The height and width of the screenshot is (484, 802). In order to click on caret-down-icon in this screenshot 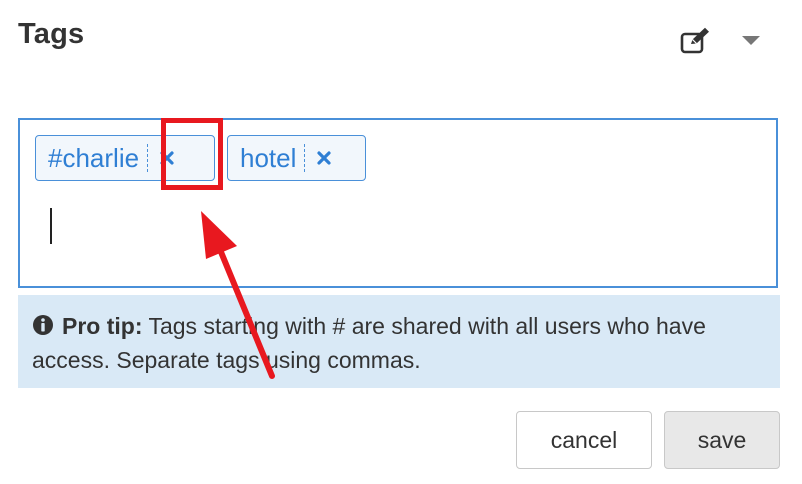, I will do `click(751, 40)`.